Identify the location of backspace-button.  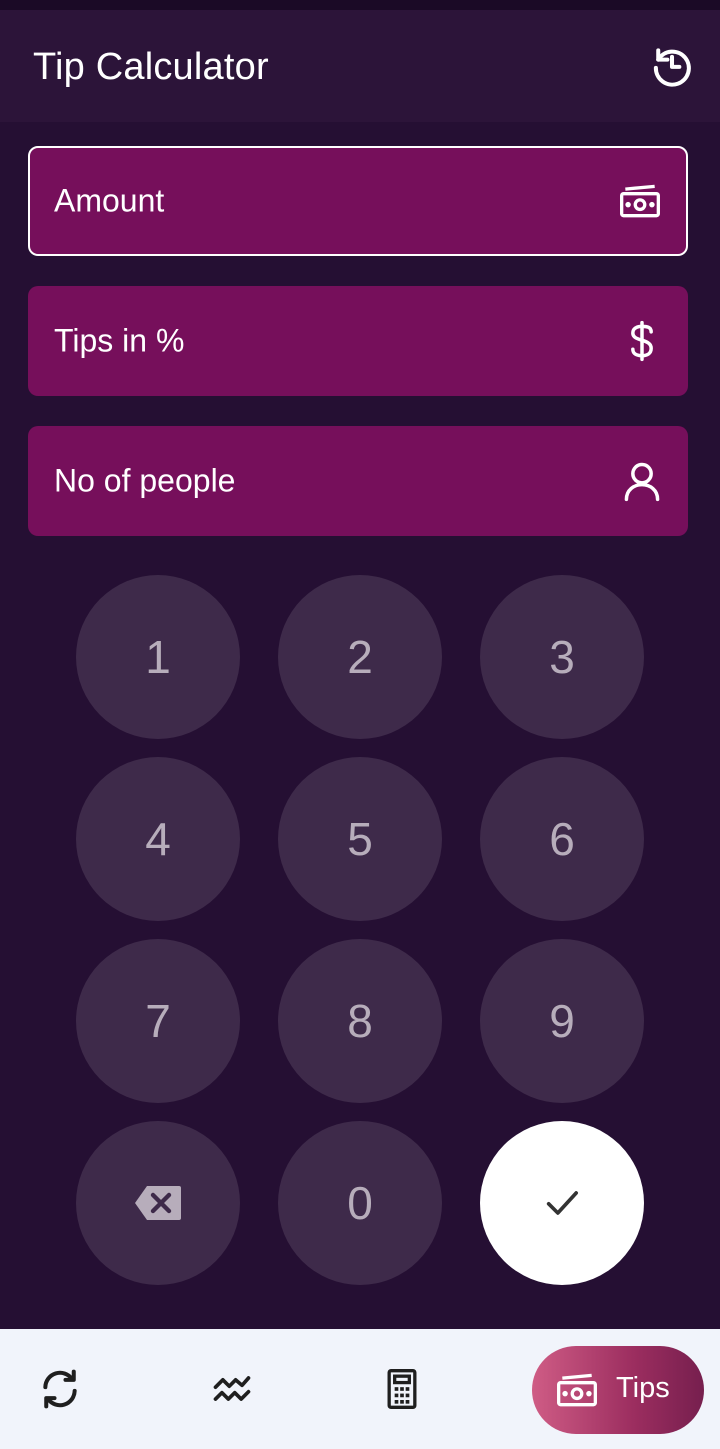
(158, 1203).